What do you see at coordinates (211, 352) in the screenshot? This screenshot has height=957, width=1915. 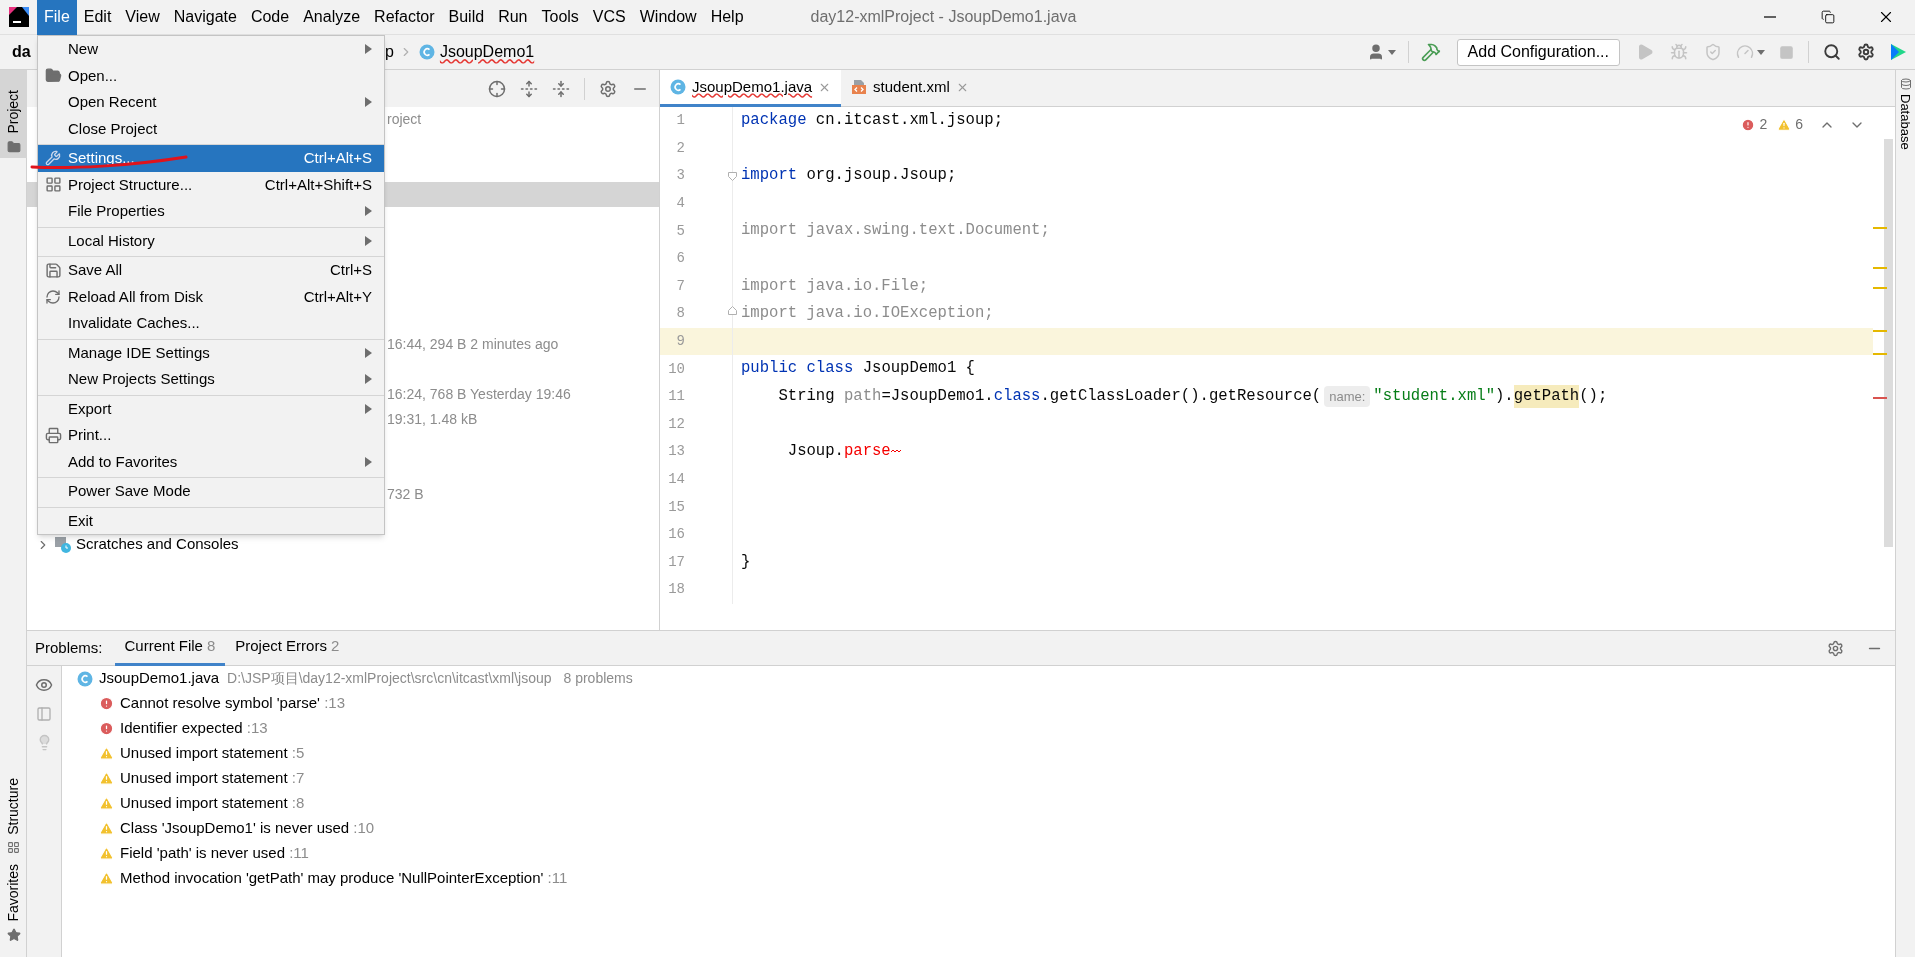 I see `menu-item: Manage IDE Settings` at bounding box center [211, 352].